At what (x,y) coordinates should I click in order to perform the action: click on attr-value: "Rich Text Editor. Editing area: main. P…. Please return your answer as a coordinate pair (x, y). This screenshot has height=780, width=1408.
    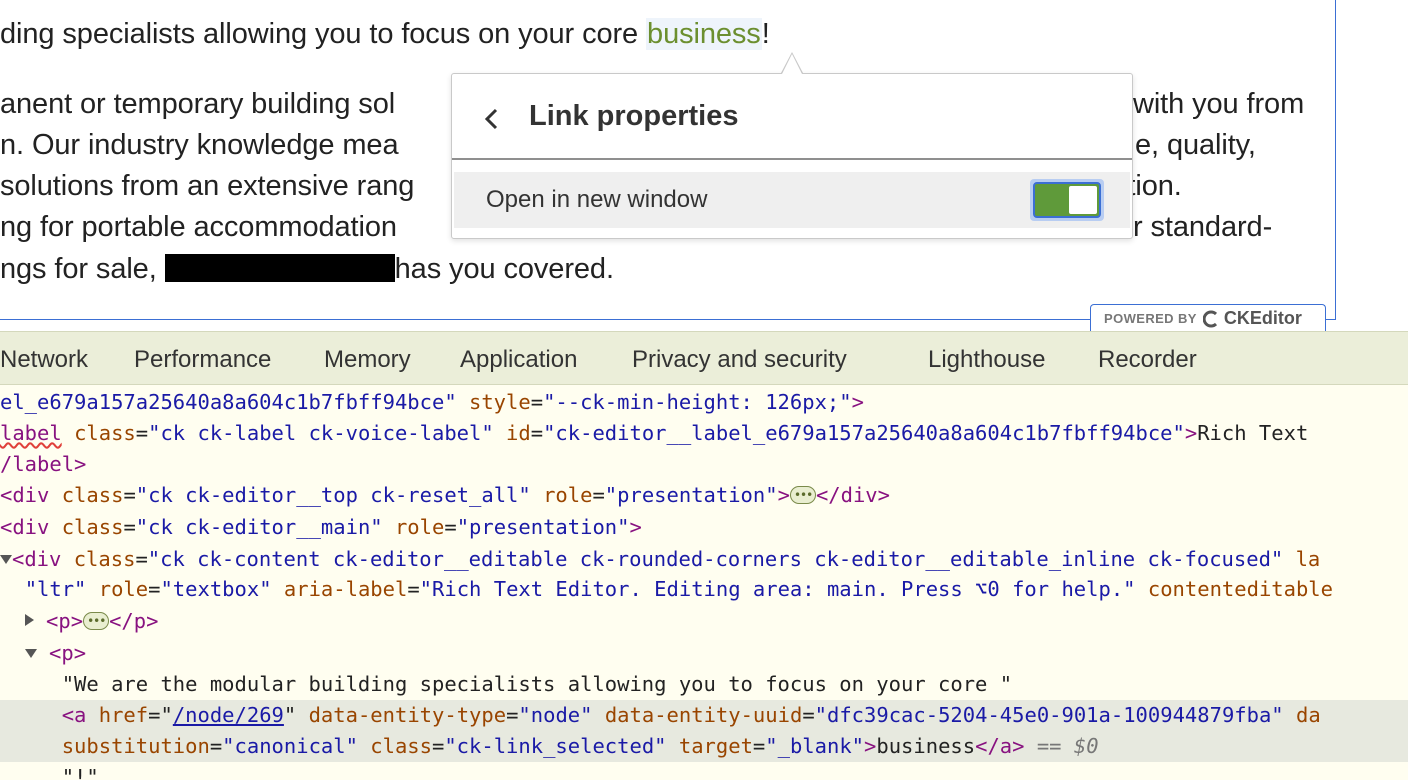
    Looking at the image, I should click on (777, 589).